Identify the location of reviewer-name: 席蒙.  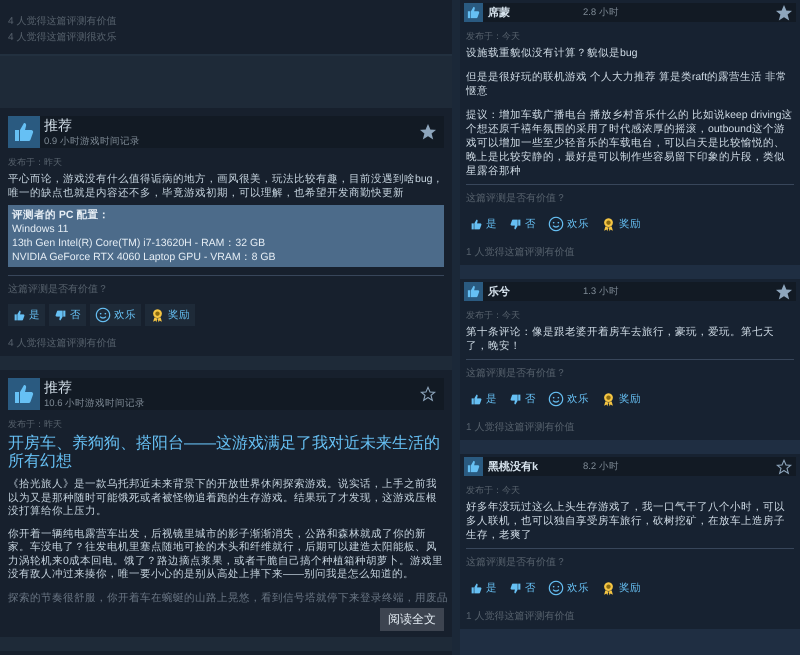
(533, 12).